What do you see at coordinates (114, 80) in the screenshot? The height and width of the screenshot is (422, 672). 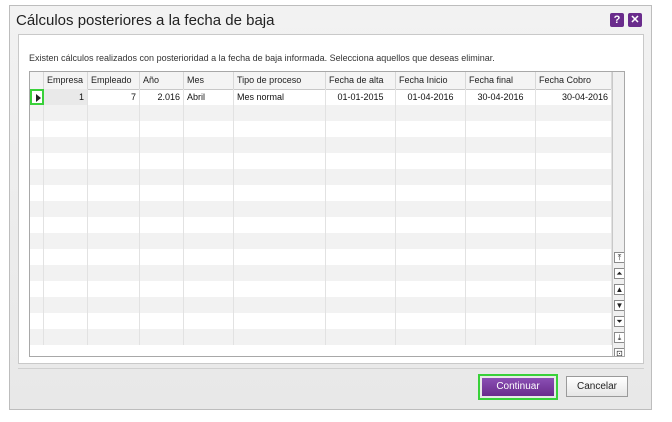 I see `column-header: Empleado` at bounding box center [114, 80].